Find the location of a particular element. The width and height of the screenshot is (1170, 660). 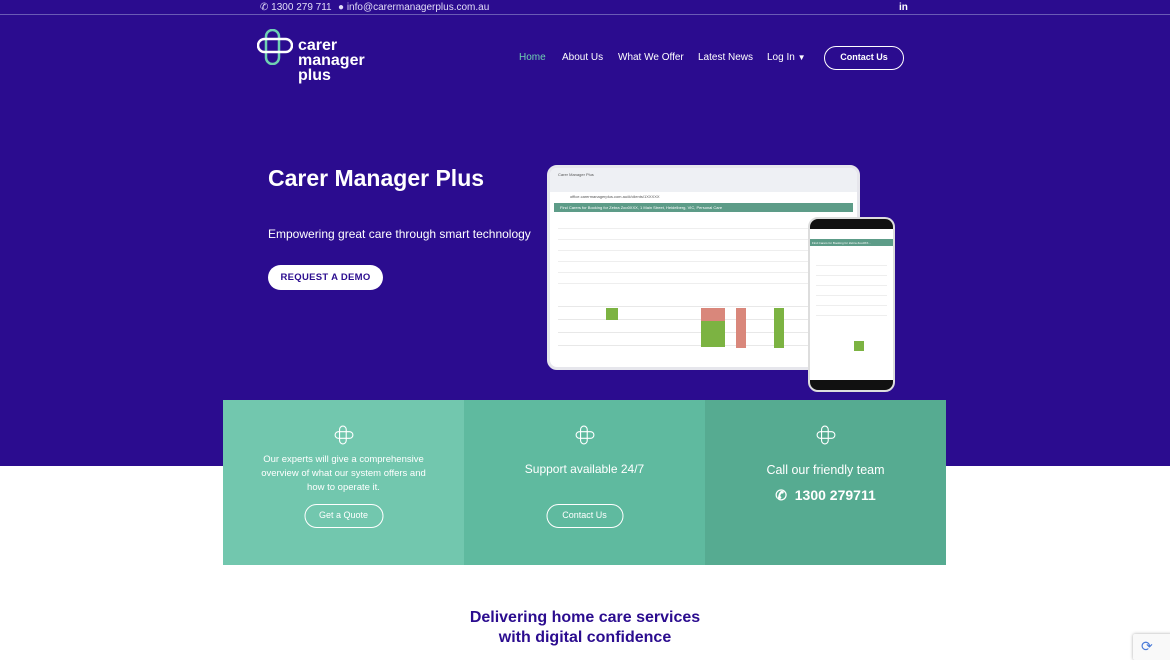

topbar-phone: ✆ 1300 279 711 is located at coordinates (296, 7).